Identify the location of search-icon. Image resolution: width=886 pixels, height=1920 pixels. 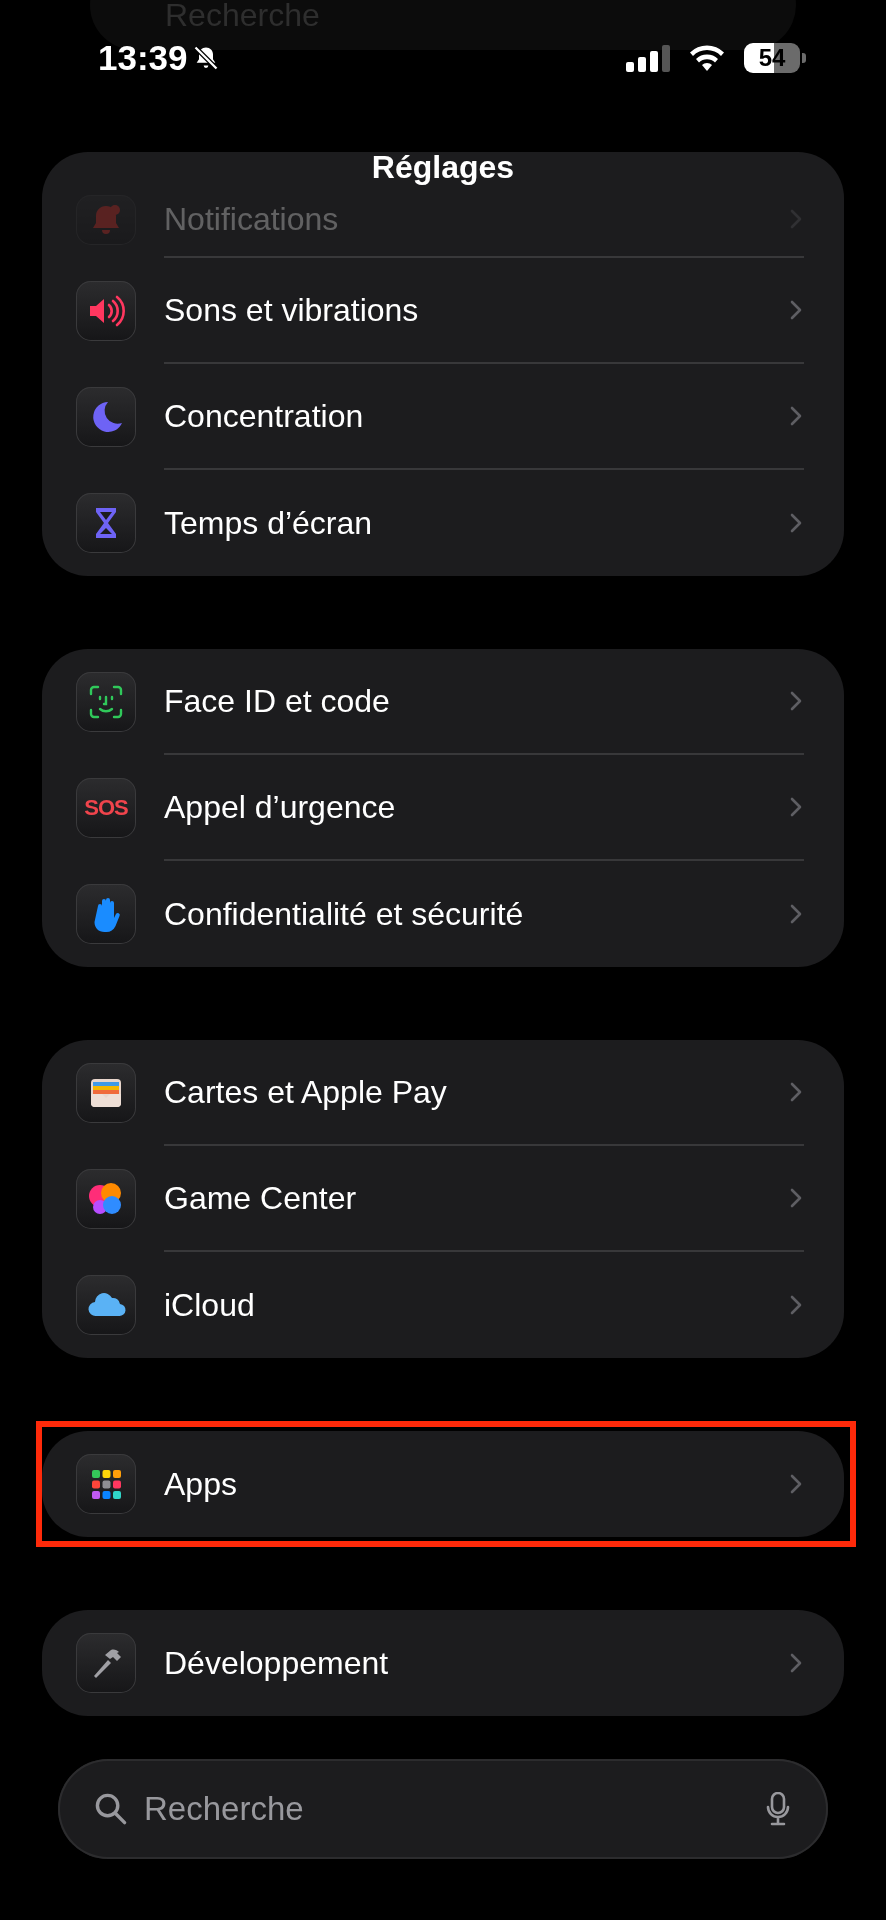
(111, 1809).